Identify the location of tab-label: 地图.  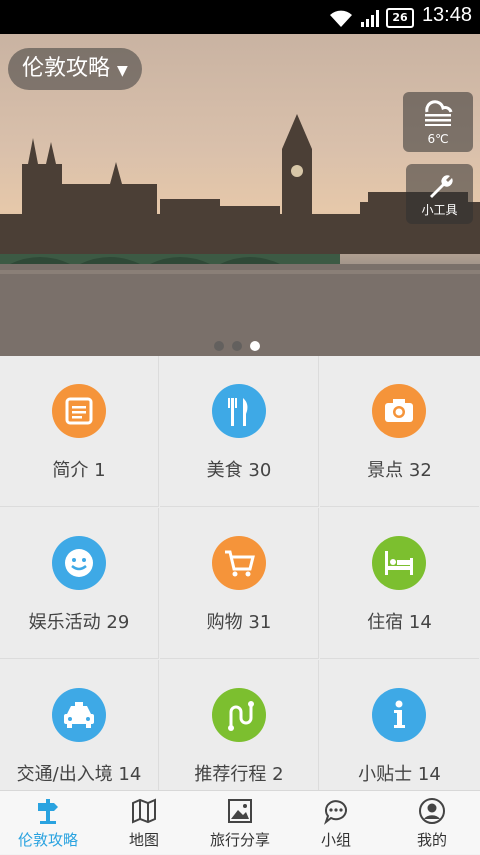
(143, 840).